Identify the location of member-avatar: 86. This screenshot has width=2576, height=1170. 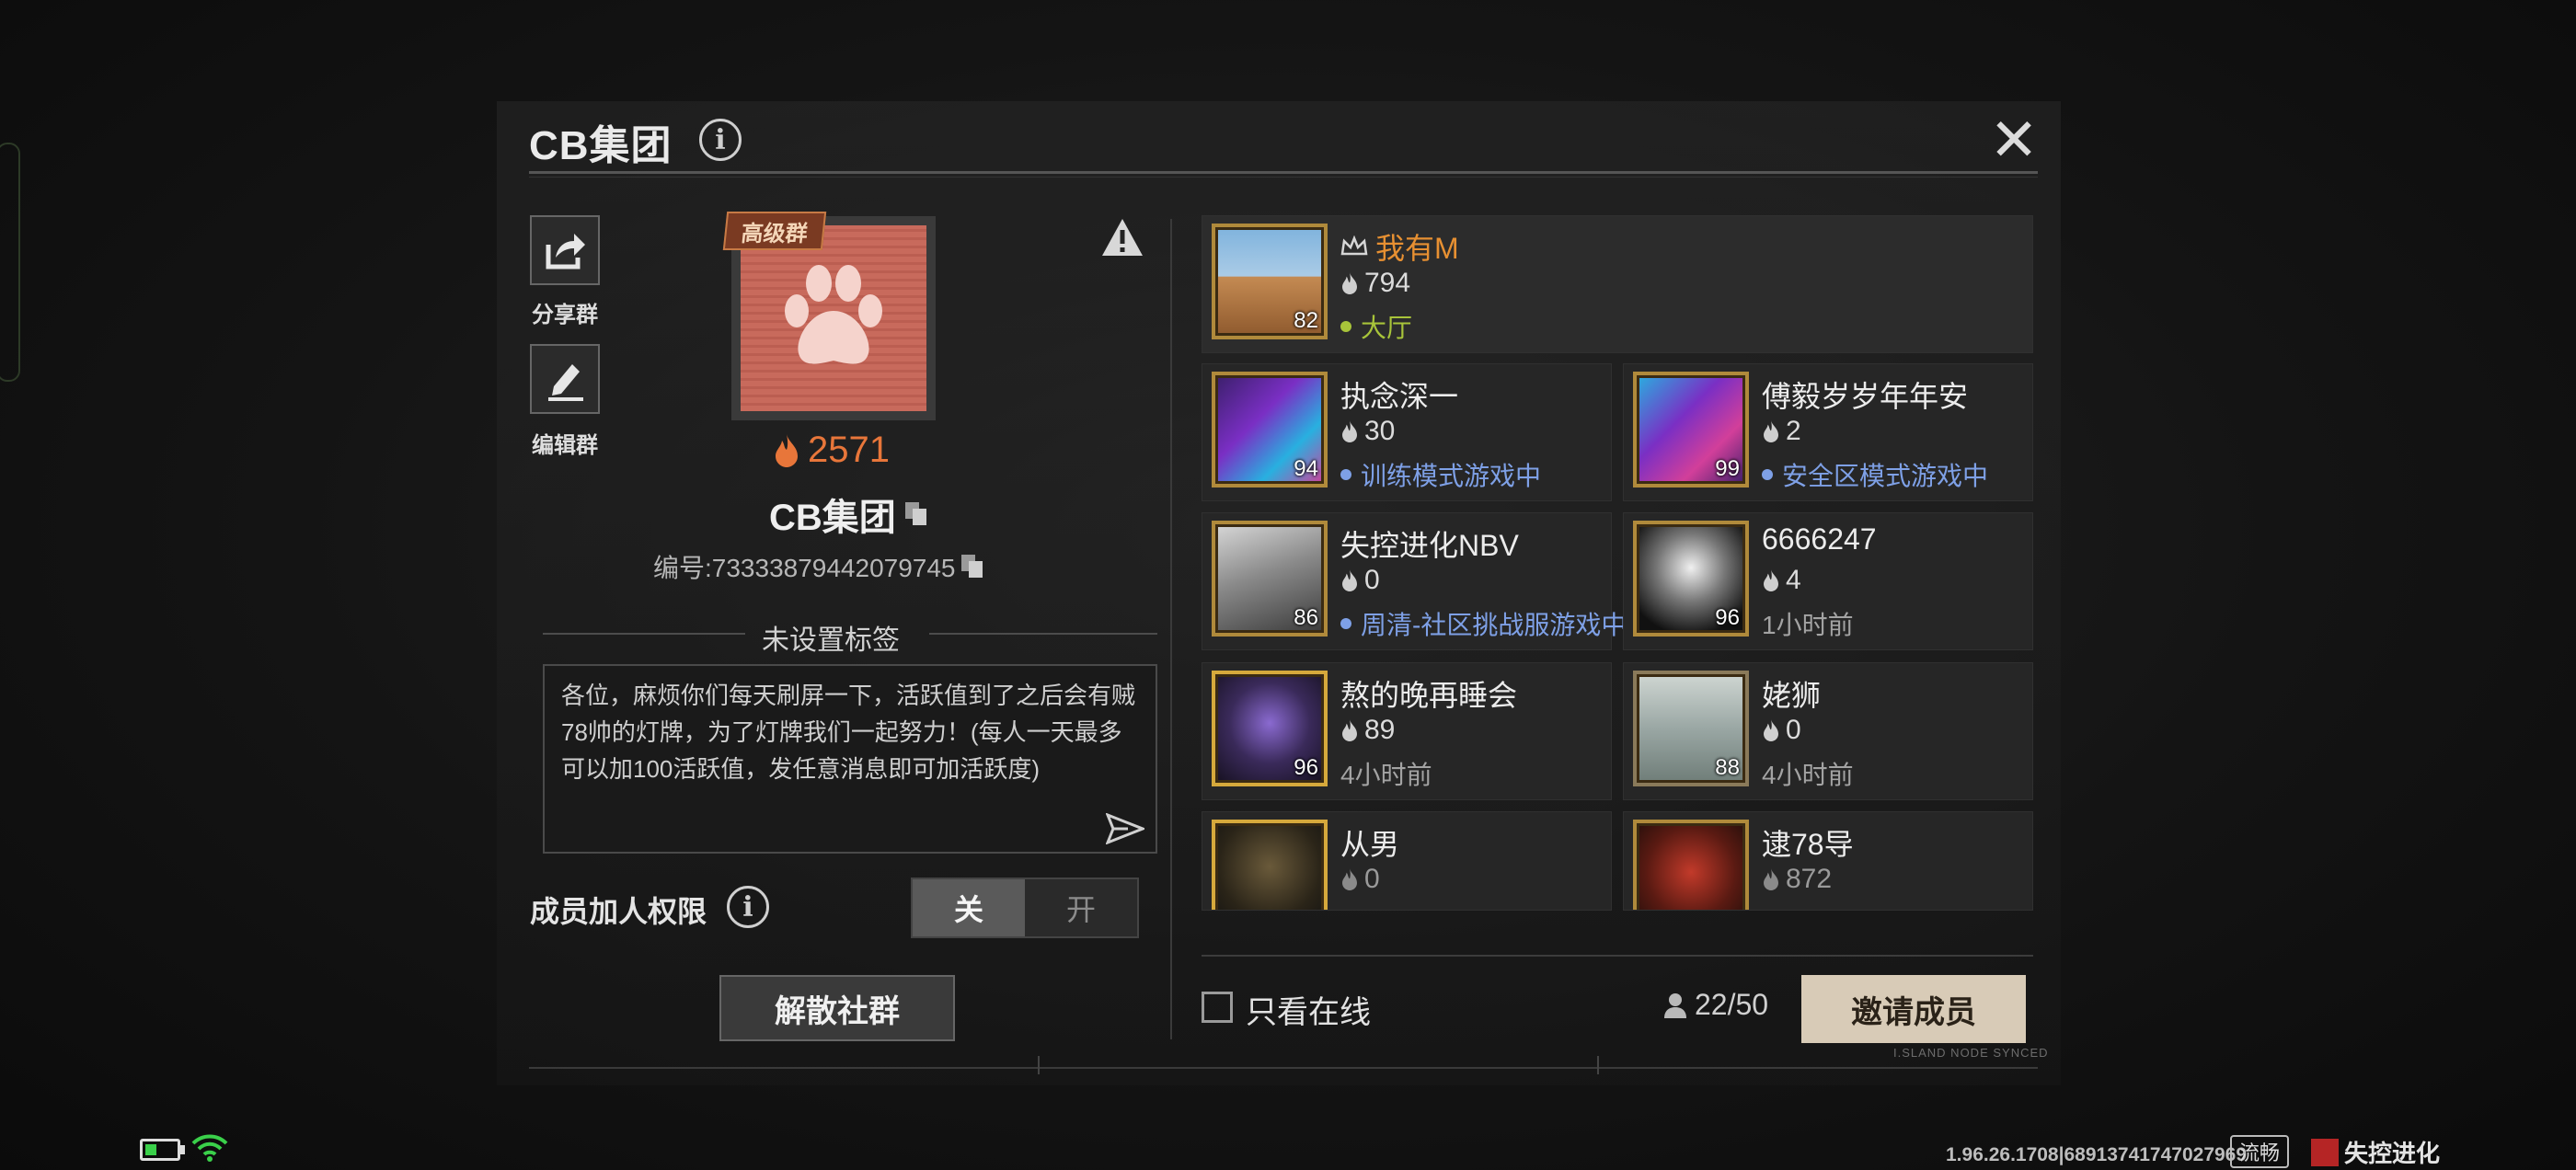
(1270, 579).